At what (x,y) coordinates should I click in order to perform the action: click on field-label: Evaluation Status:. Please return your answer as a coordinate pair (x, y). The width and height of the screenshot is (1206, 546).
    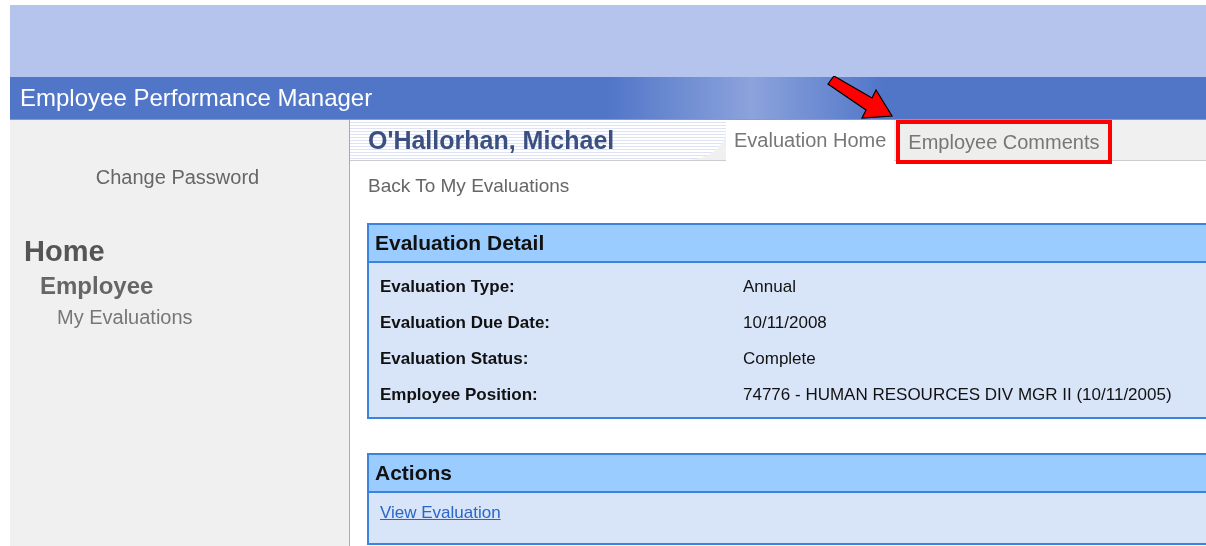
    Looking at the image, I should click on (455, 359).